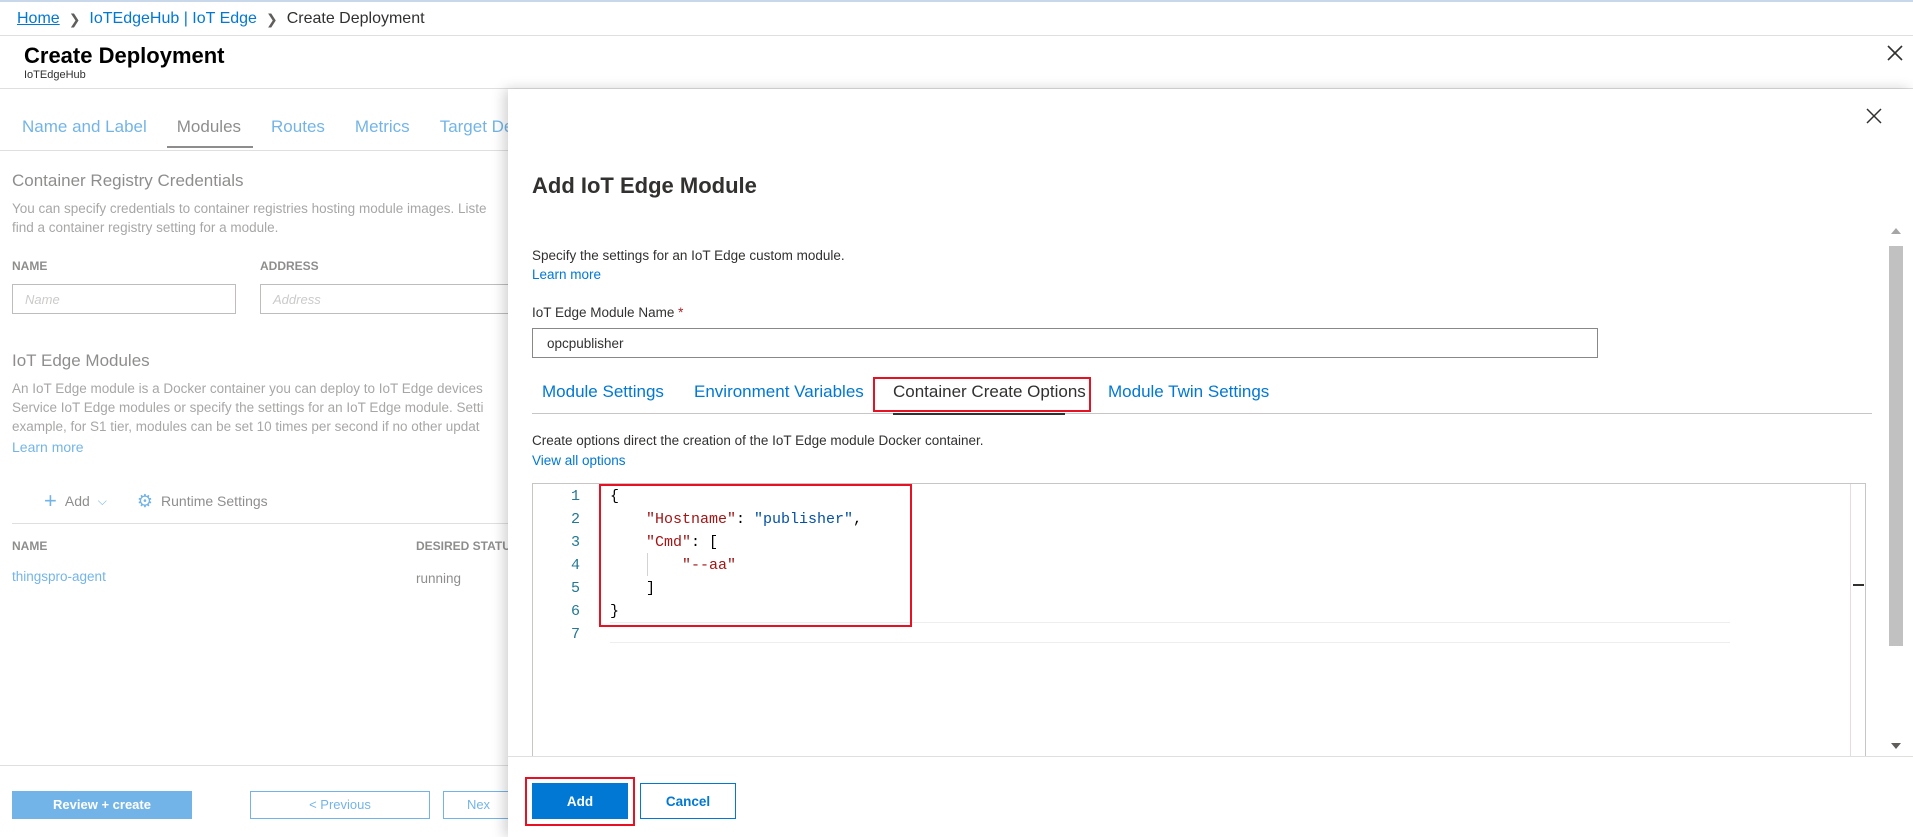 The width and height of the screenshot is (1913, 837). Describe the element at coordinates (575, 634) in the screenshot. I see `line-number: 7` at that location.